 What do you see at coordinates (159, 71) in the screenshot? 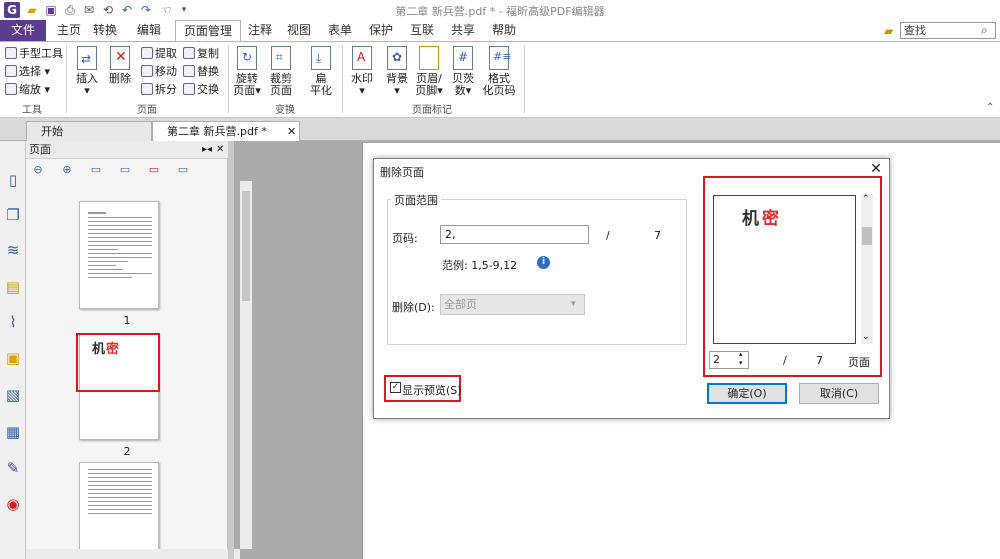
I see `move-page-button: 移动` at bounding box center [159, 71].